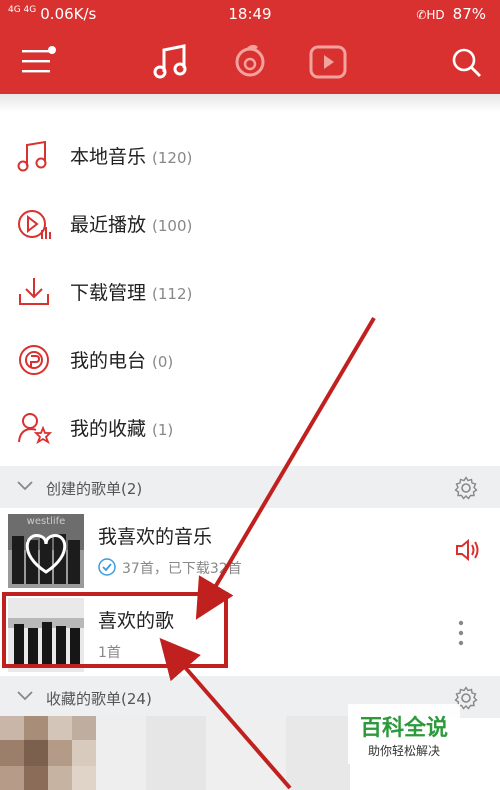  I want to click on shadow, so click(250, 103).